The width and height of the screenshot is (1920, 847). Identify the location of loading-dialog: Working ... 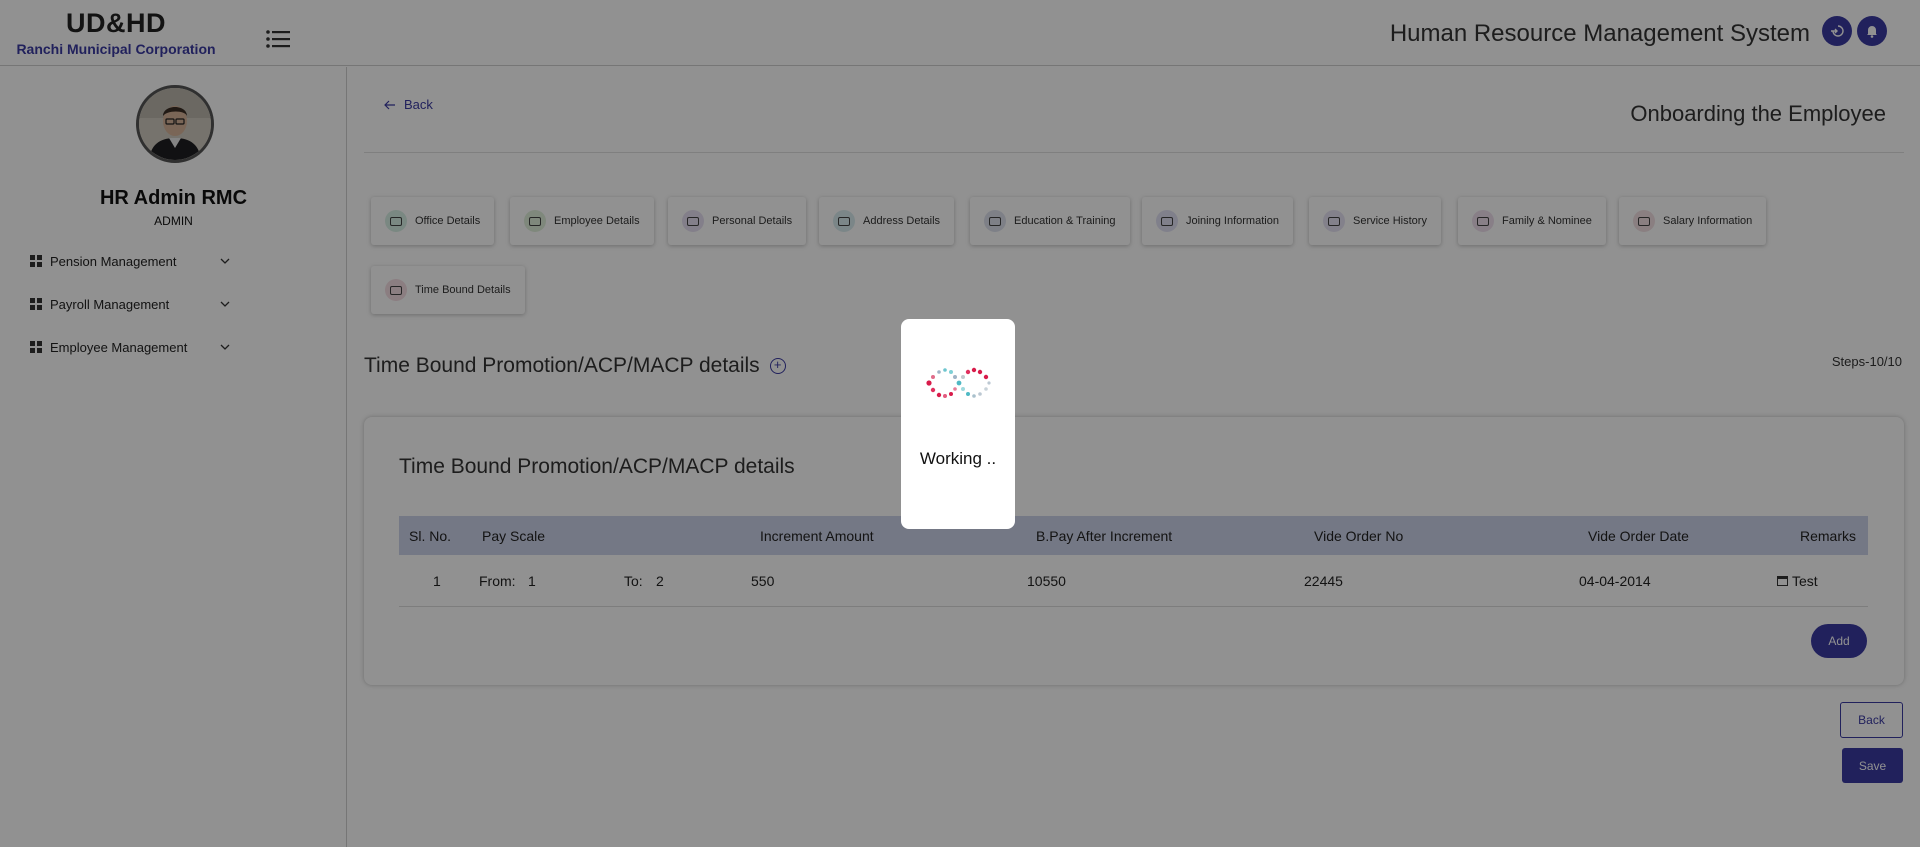
(958, 424).